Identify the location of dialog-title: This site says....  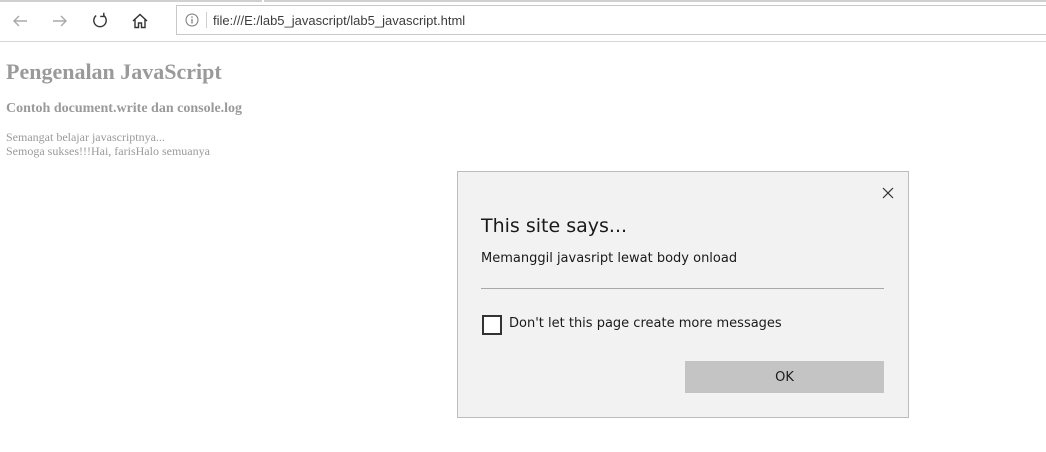
(554, 226).